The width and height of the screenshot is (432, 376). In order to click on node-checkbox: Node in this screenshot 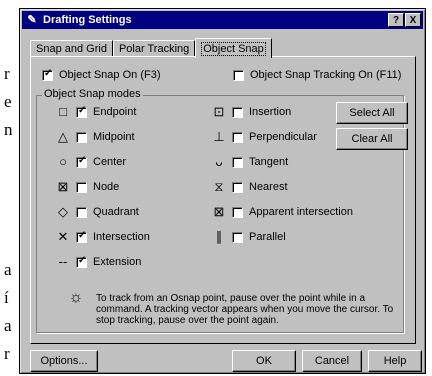, I will do `click(97, 187)`.